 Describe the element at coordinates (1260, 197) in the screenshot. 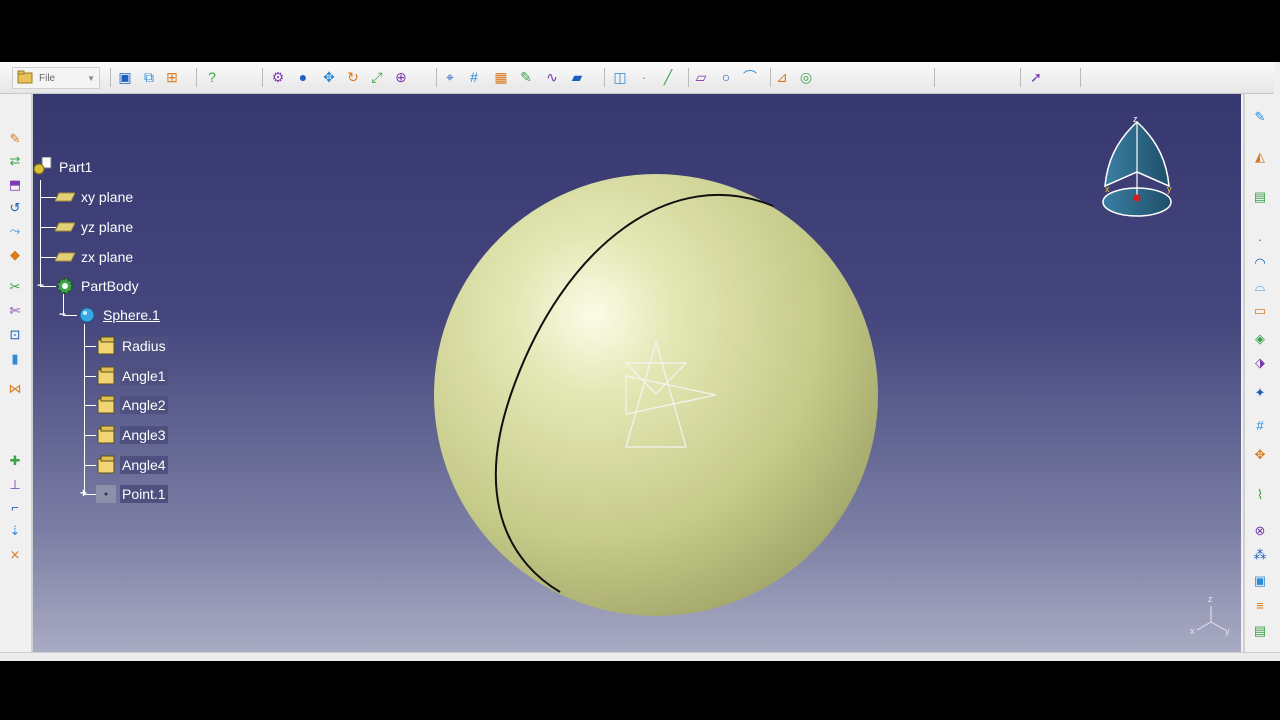

I see `pdf-icon: ▤` at that location.